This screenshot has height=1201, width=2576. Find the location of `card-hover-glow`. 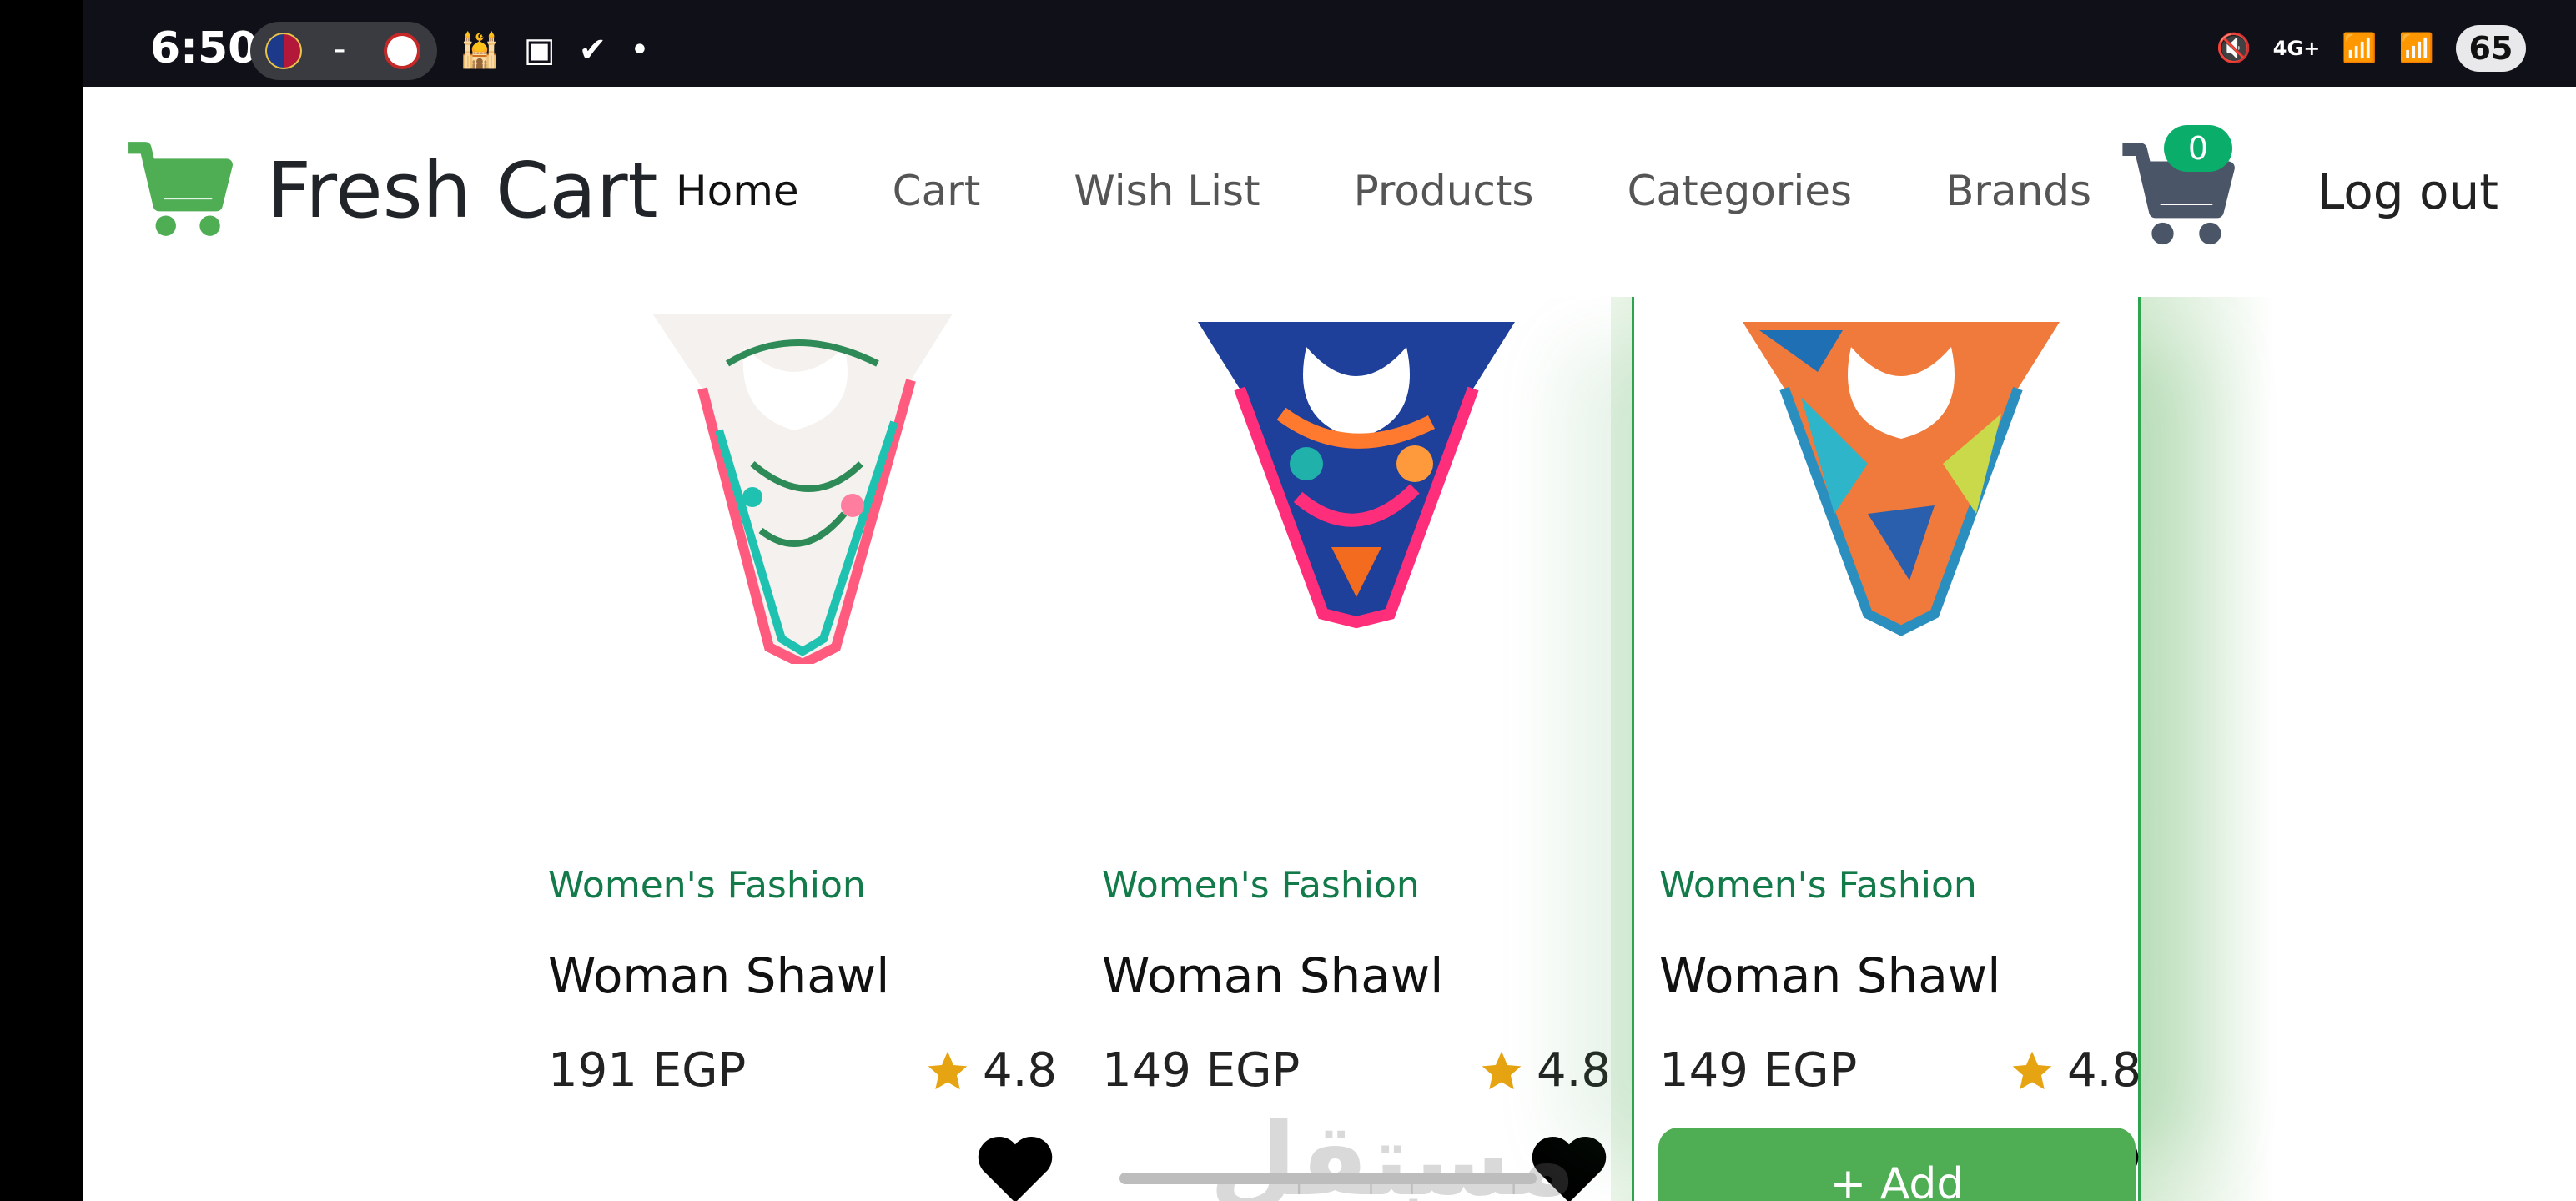

card-hover-glow is located at coordinates (2207, 749).